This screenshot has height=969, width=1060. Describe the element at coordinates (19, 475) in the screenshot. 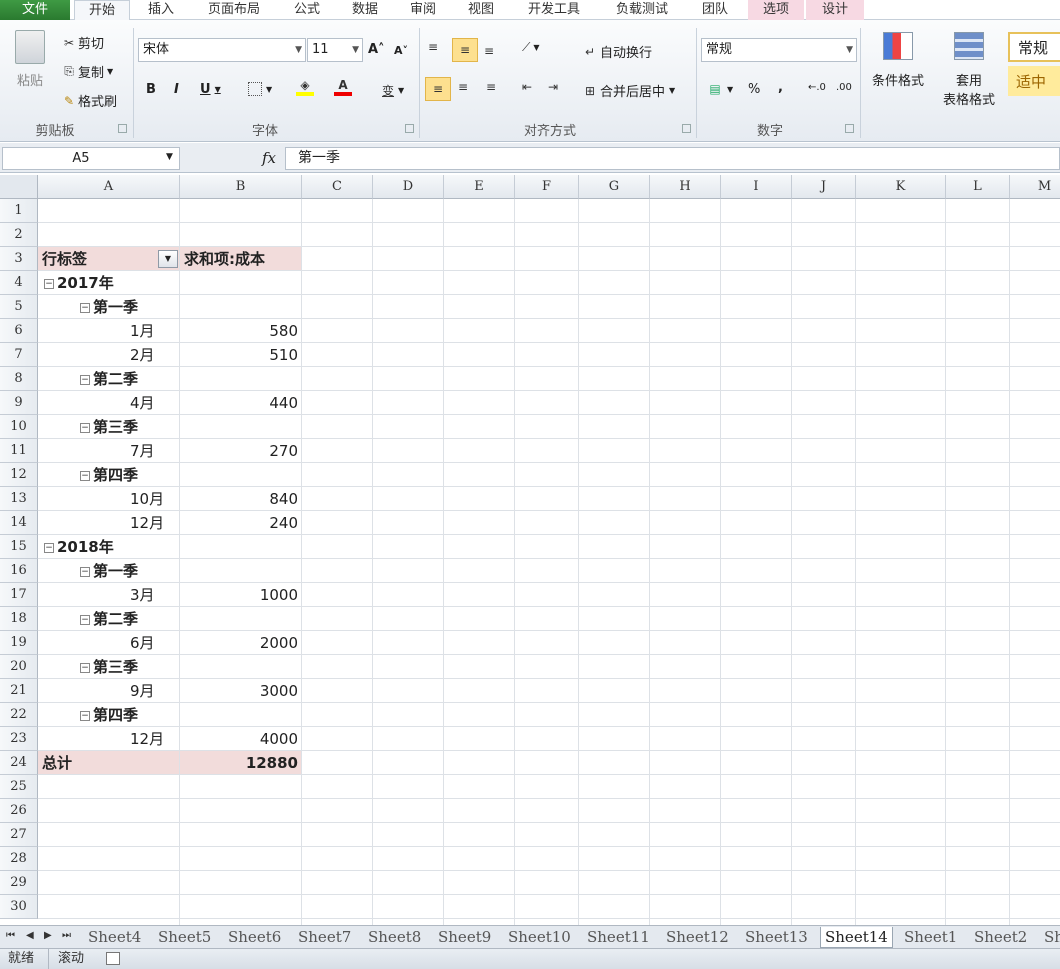

I see `row-header-12: 12` at that location.